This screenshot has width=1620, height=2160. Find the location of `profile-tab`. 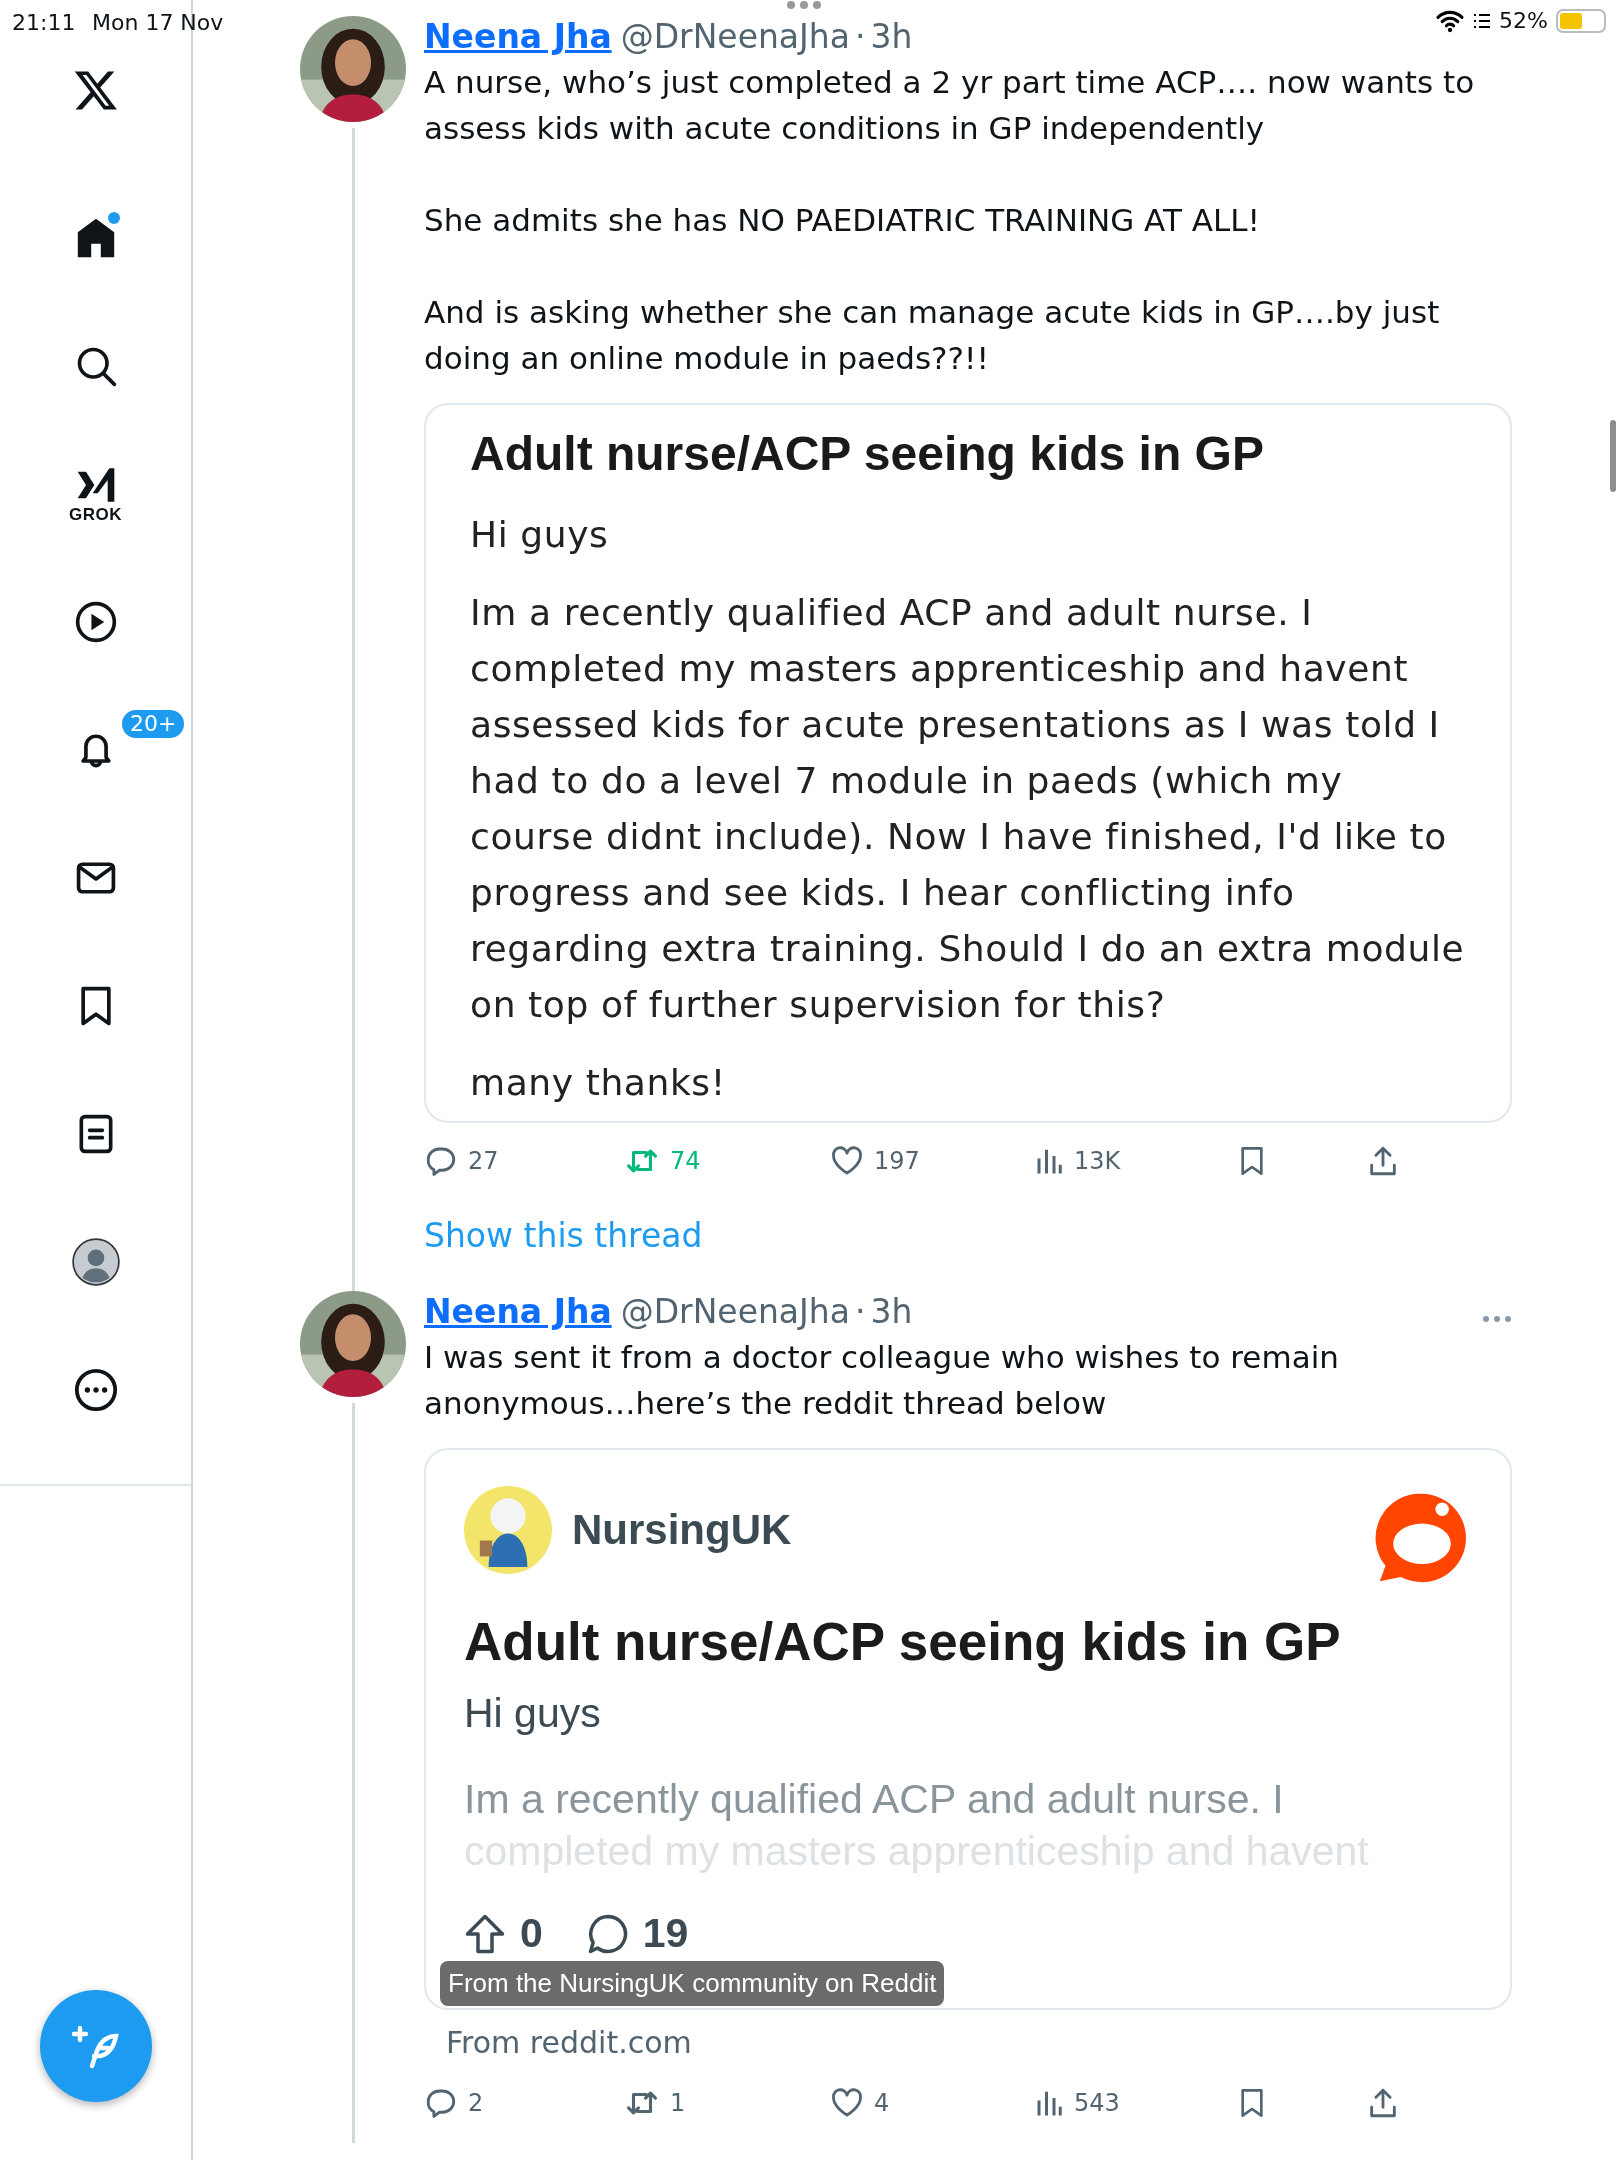

profile-tab is located at coordinates (95, 1262).